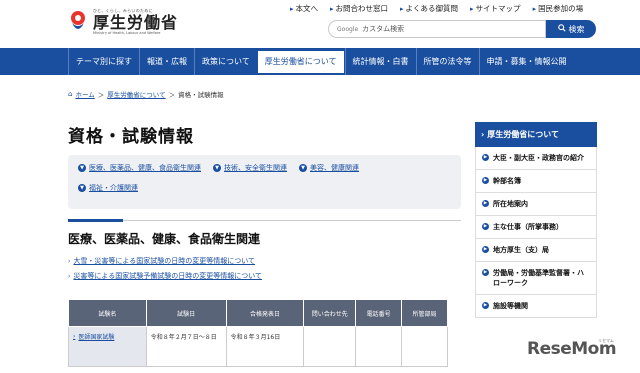 This screenshot has width=640, height=373. I want to click on utility-link-main: ▸ 本文へ, so click(304, 8).